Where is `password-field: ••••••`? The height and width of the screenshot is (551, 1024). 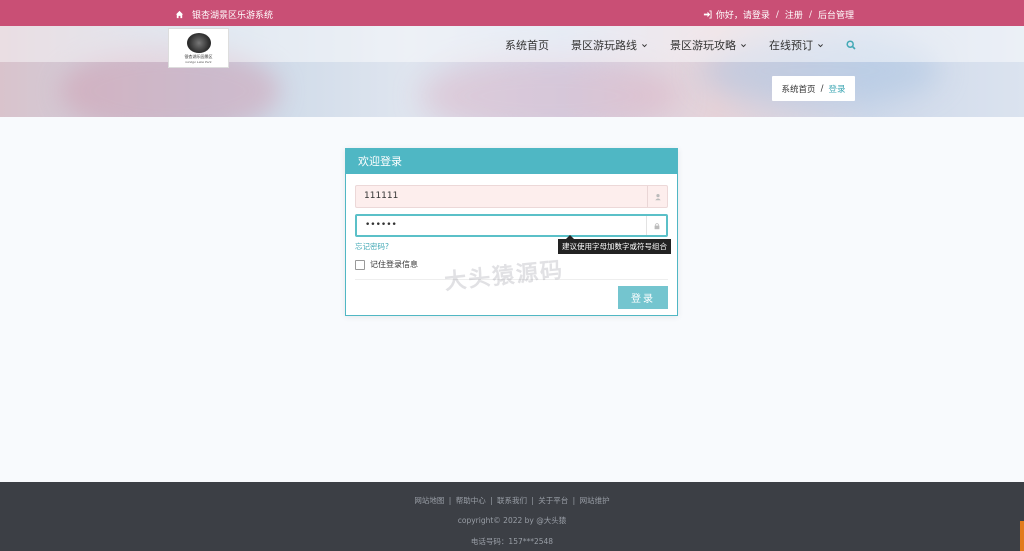
password-field: •••••• is located at coordinates (511, 225).